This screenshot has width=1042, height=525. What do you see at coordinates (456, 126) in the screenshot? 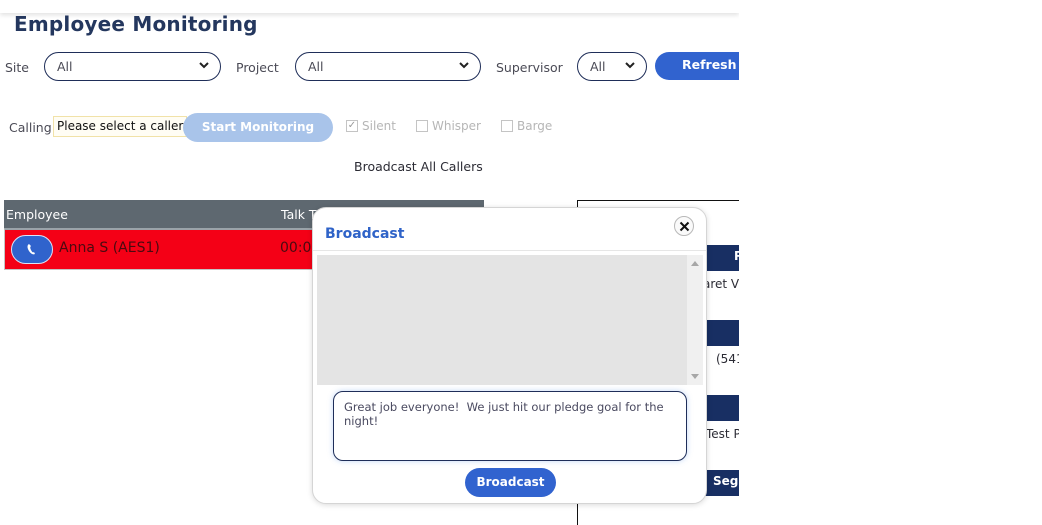
I see `whisper-label: Whisper` at bounding box center [456, 126].